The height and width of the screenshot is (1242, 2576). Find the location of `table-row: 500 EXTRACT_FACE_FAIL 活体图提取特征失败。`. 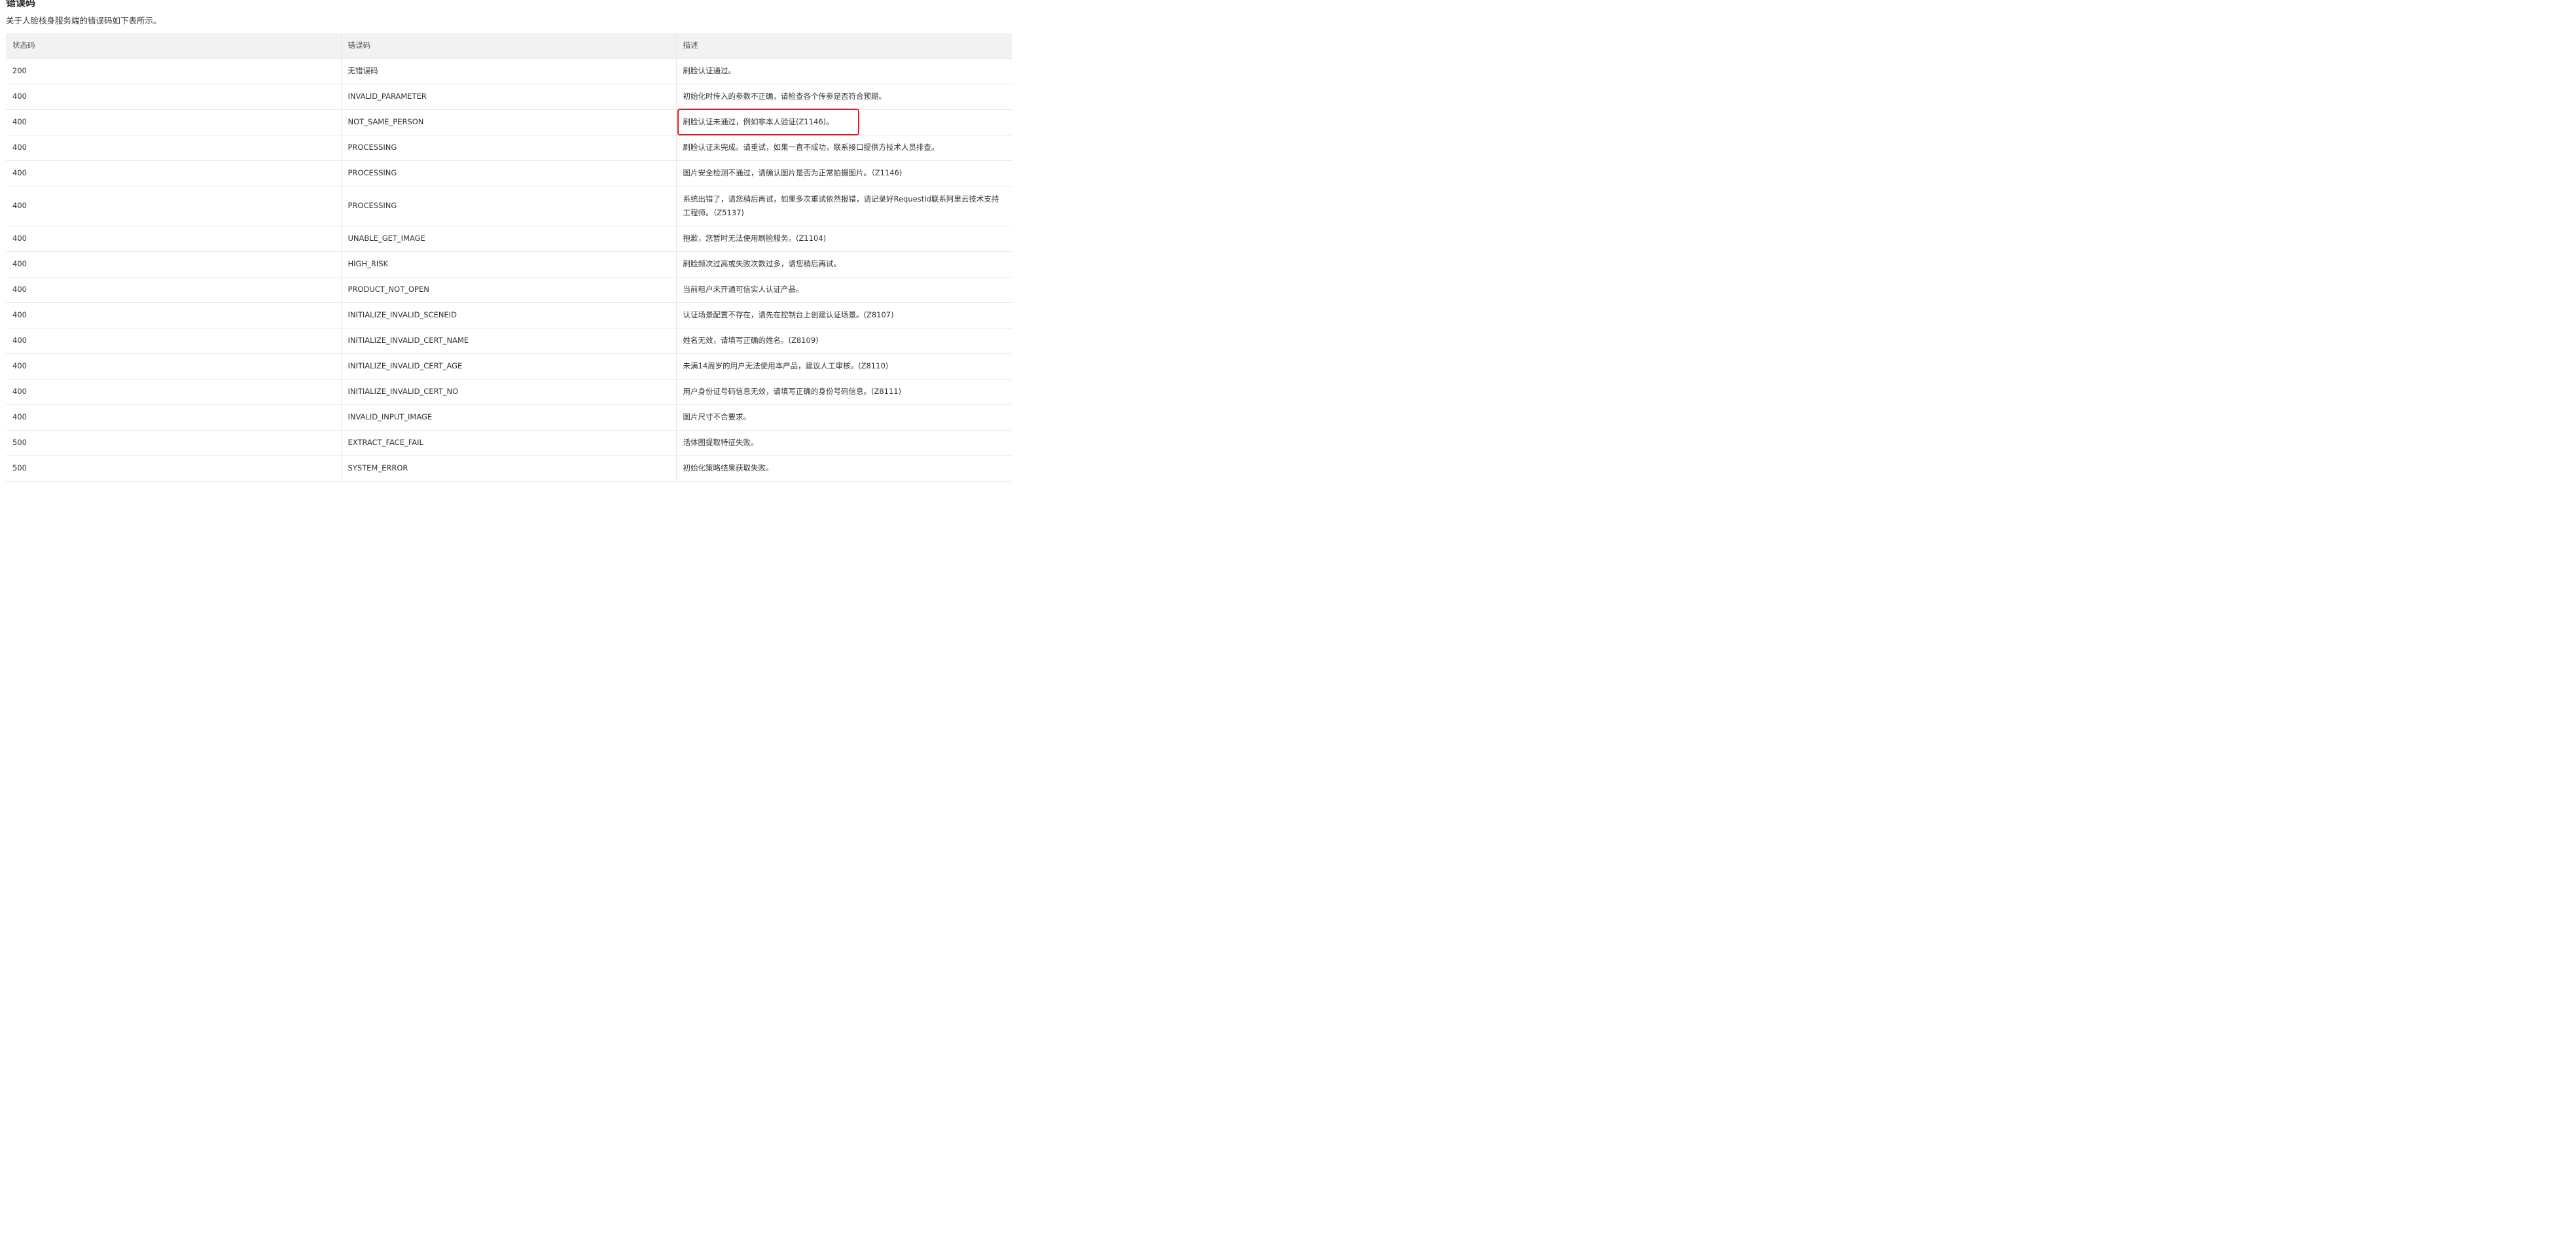

table-row: 500 EXTRACT_FACE_FAIL 活体图提取特征失败。 is located at coordinates (509, 443).